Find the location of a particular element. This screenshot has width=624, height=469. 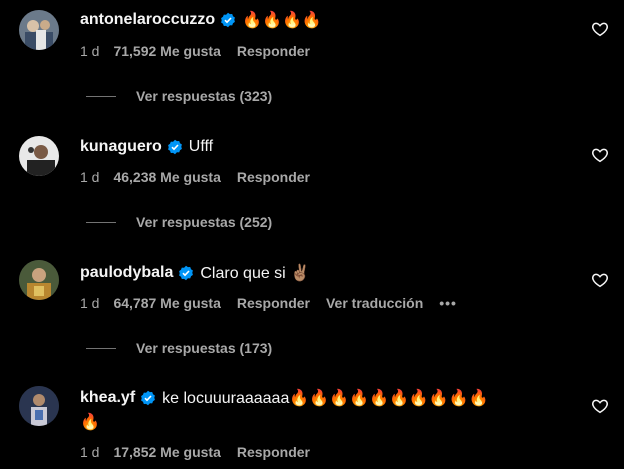

translate-button: Ver traducción is located at coordinates (374, 303).